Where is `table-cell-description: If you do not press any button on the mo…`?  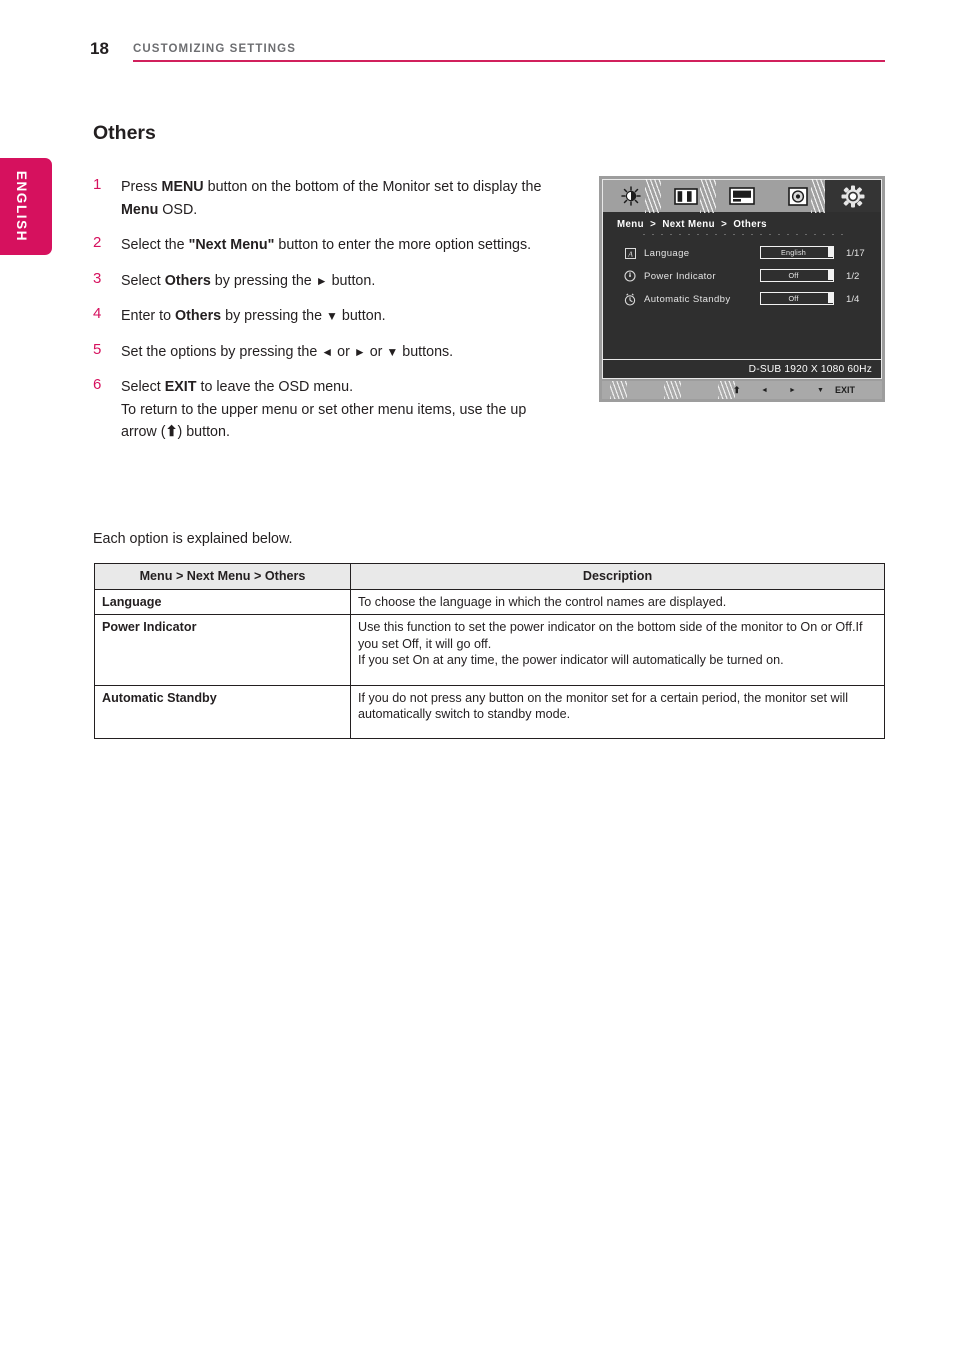
table-cell-description: If you do not press any button on the mo… is located at coordinates (617, 711).